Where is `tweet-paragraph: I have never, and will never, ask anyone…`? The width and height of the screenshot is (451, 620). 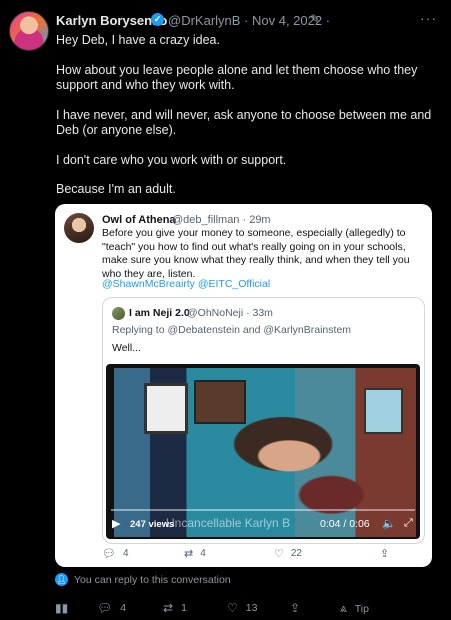 tweet-paragraph: I have never, and will never, ask anyone… is located at coordinates (244, 122).